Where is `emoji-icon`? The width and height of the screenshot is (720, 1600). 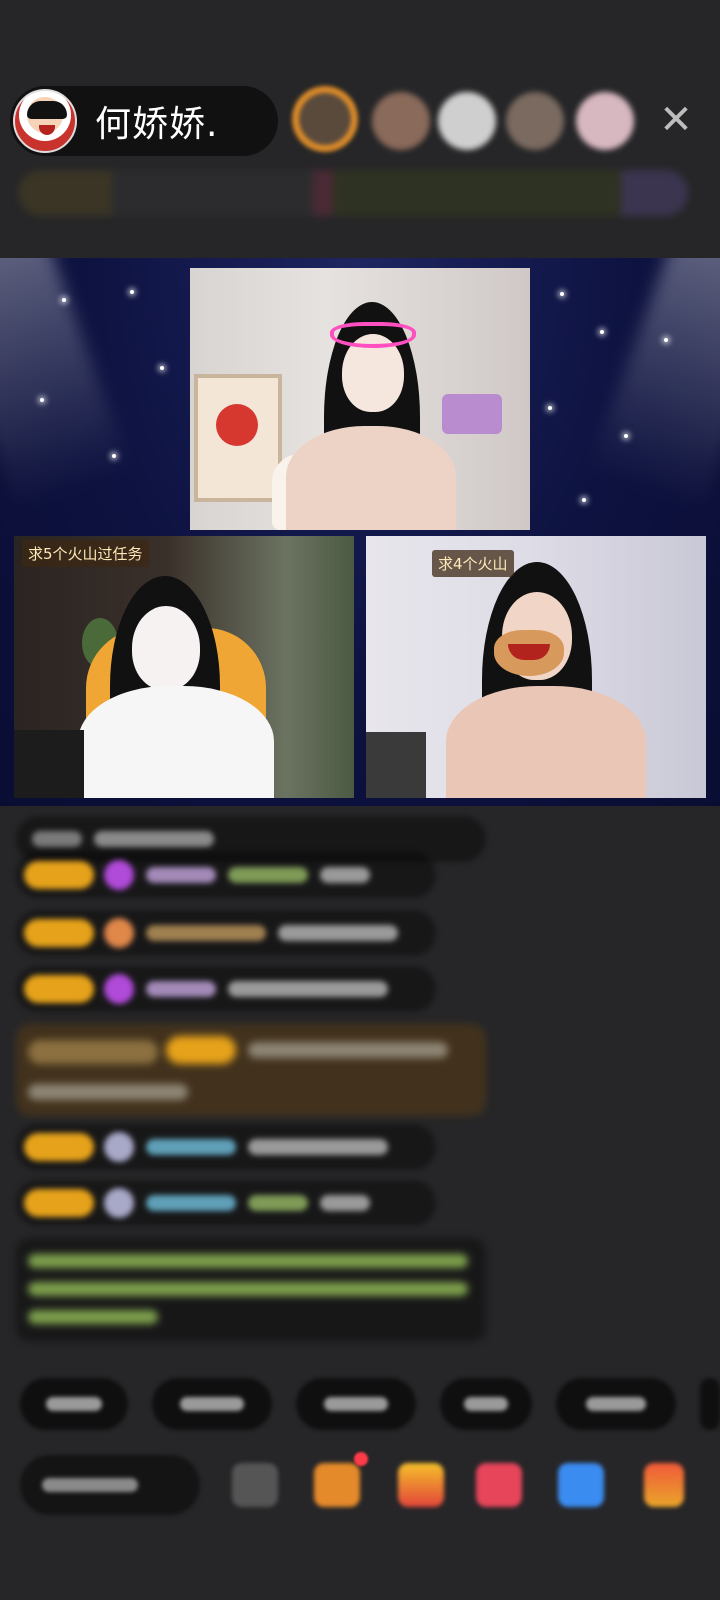 emoji-icon is located at coordinates (255, 1485).